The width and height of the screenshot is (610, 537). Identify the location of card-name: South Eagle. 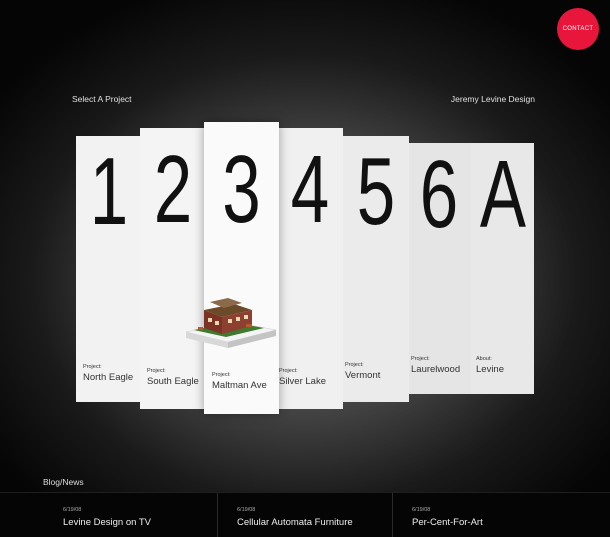
(173, 381).